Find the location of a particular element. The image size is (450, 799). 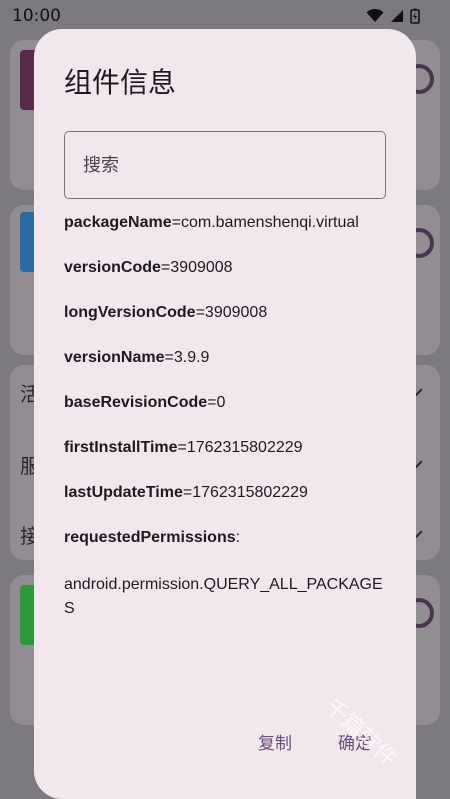

info-key: baseRevisionCode is located at coordinates (136, 402).